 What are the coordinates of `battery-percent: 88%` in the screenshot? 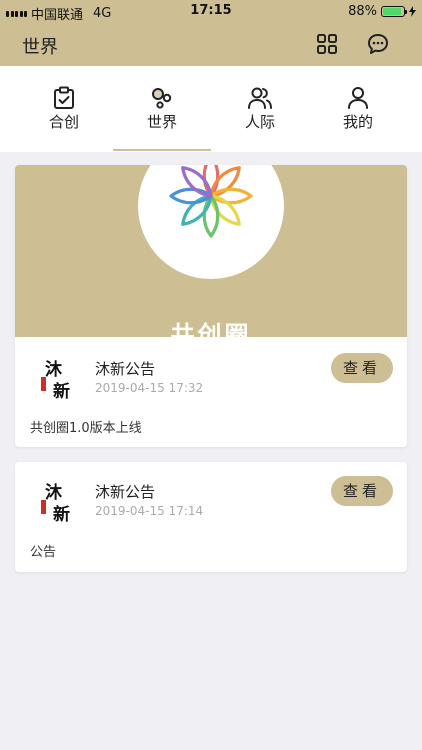 It's located at (362, 11).